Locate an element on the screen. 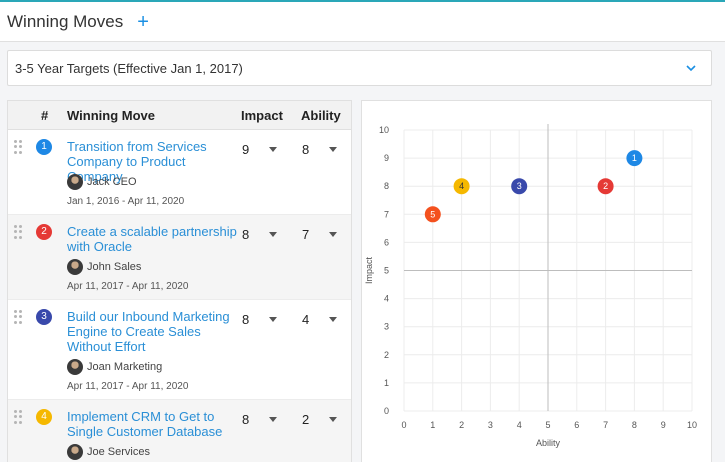  x-axis-ticks: 0 1 2 3 4 5 6 7 8 9 10 is located at coordinates (549, 425).